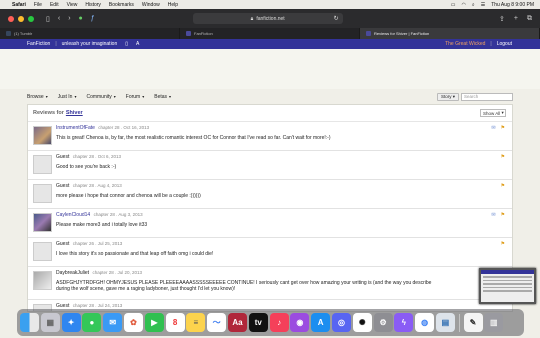  Describe the element at coordinates (75, 128) in the screenshot. I see `reviewer-name: InstrumentOfFate` at that location.